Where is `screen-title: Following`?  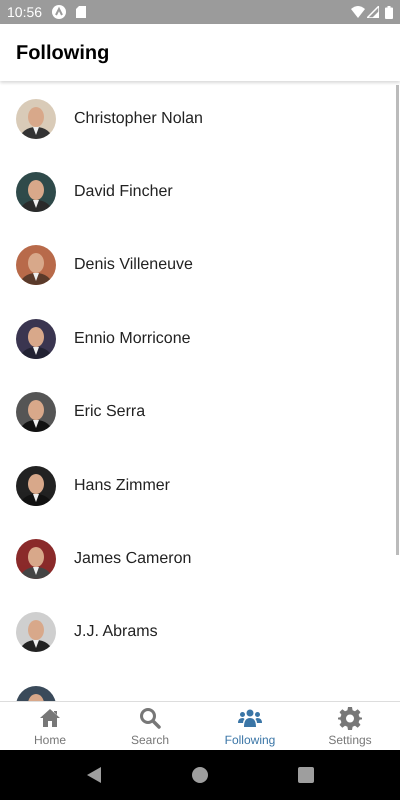
screen-title: Following is located at coordinates (63, 53).